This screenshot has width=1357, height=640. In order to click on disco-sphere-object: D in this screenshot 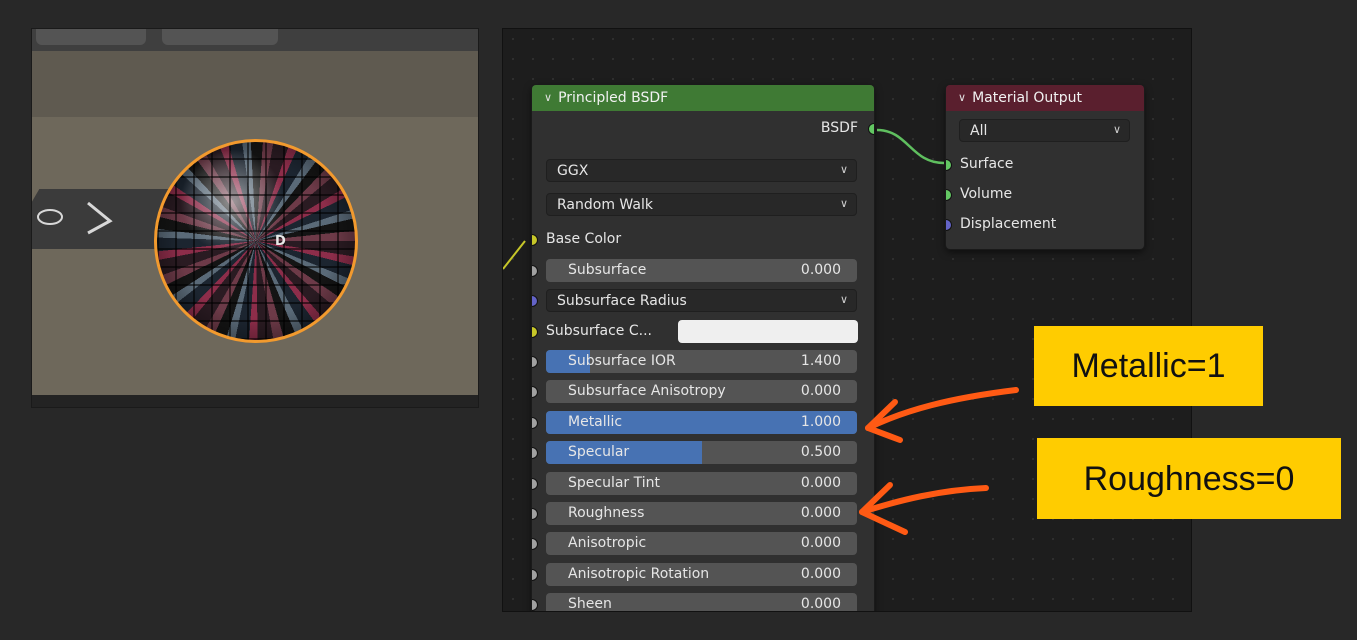, I will do `click(256, 241)`.